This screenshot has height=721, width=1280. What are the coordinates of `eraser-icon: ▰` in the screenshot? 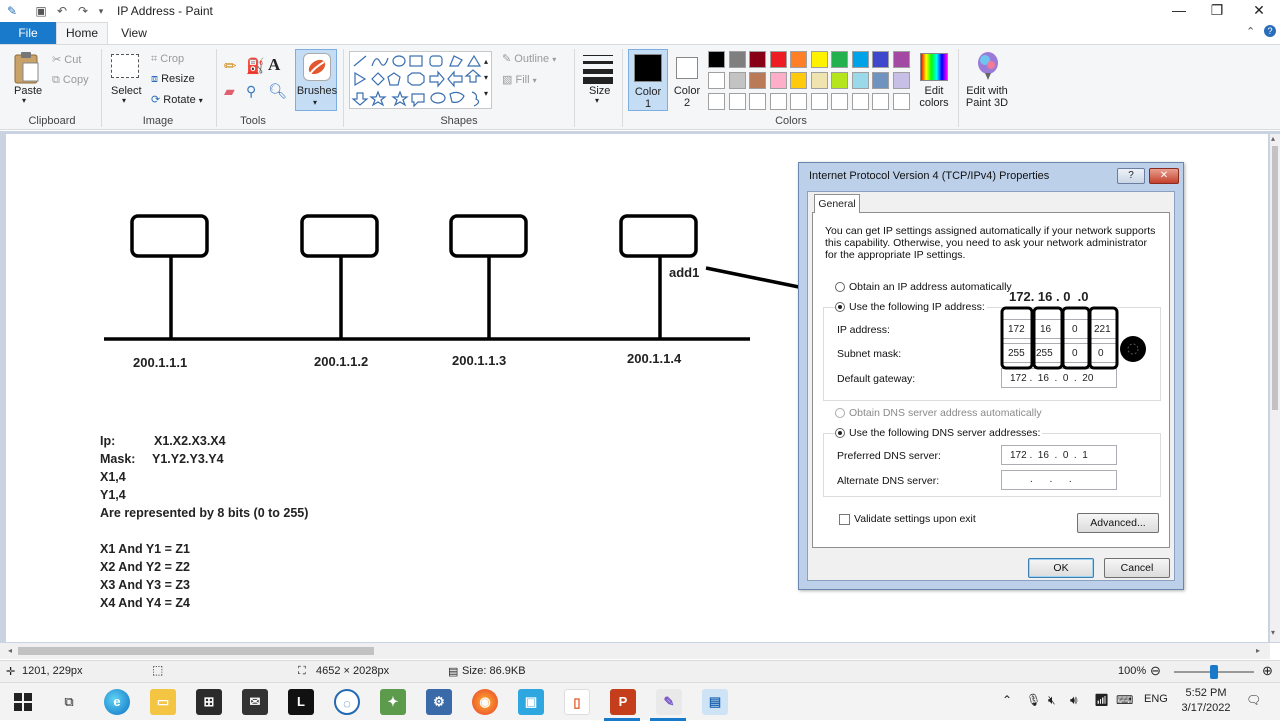 It's located at (229, 91).